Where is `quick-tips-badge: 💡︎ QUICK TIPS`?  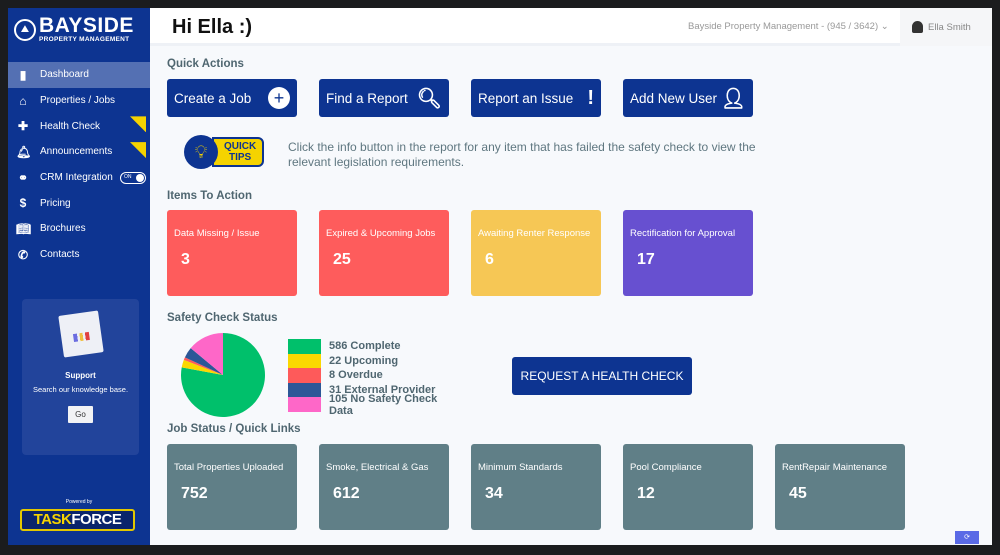 quick-tips-badge: 💡︎ QUICK TIPS is located at coordinates (224, 152).